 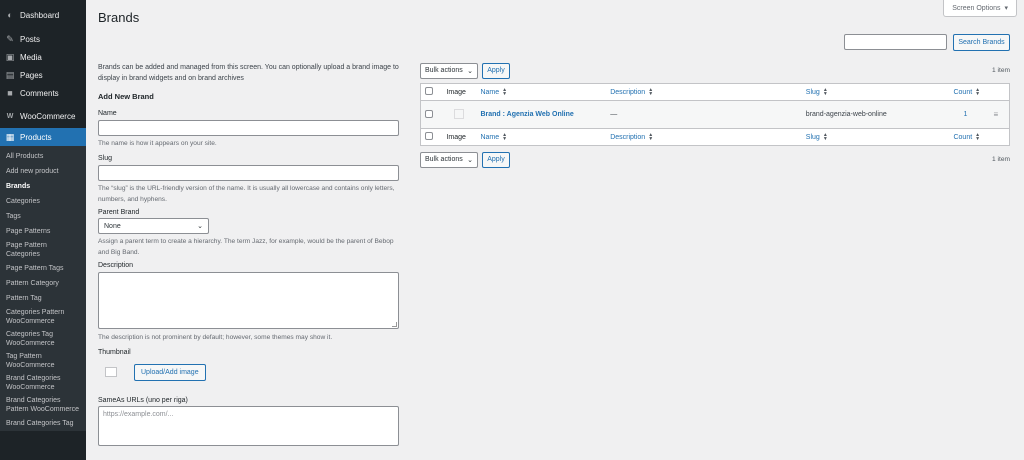 I want to click on submenu-categories-tag-woocommerce: Categories Tag WooCommerce, so click(x=43, y=339).